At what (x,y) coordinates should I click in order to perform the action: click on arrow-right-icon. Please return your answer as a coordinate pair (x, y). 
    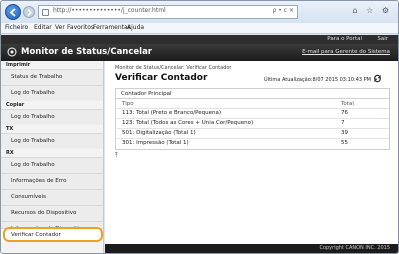
    Looking at the image, I should click on (29, 12).